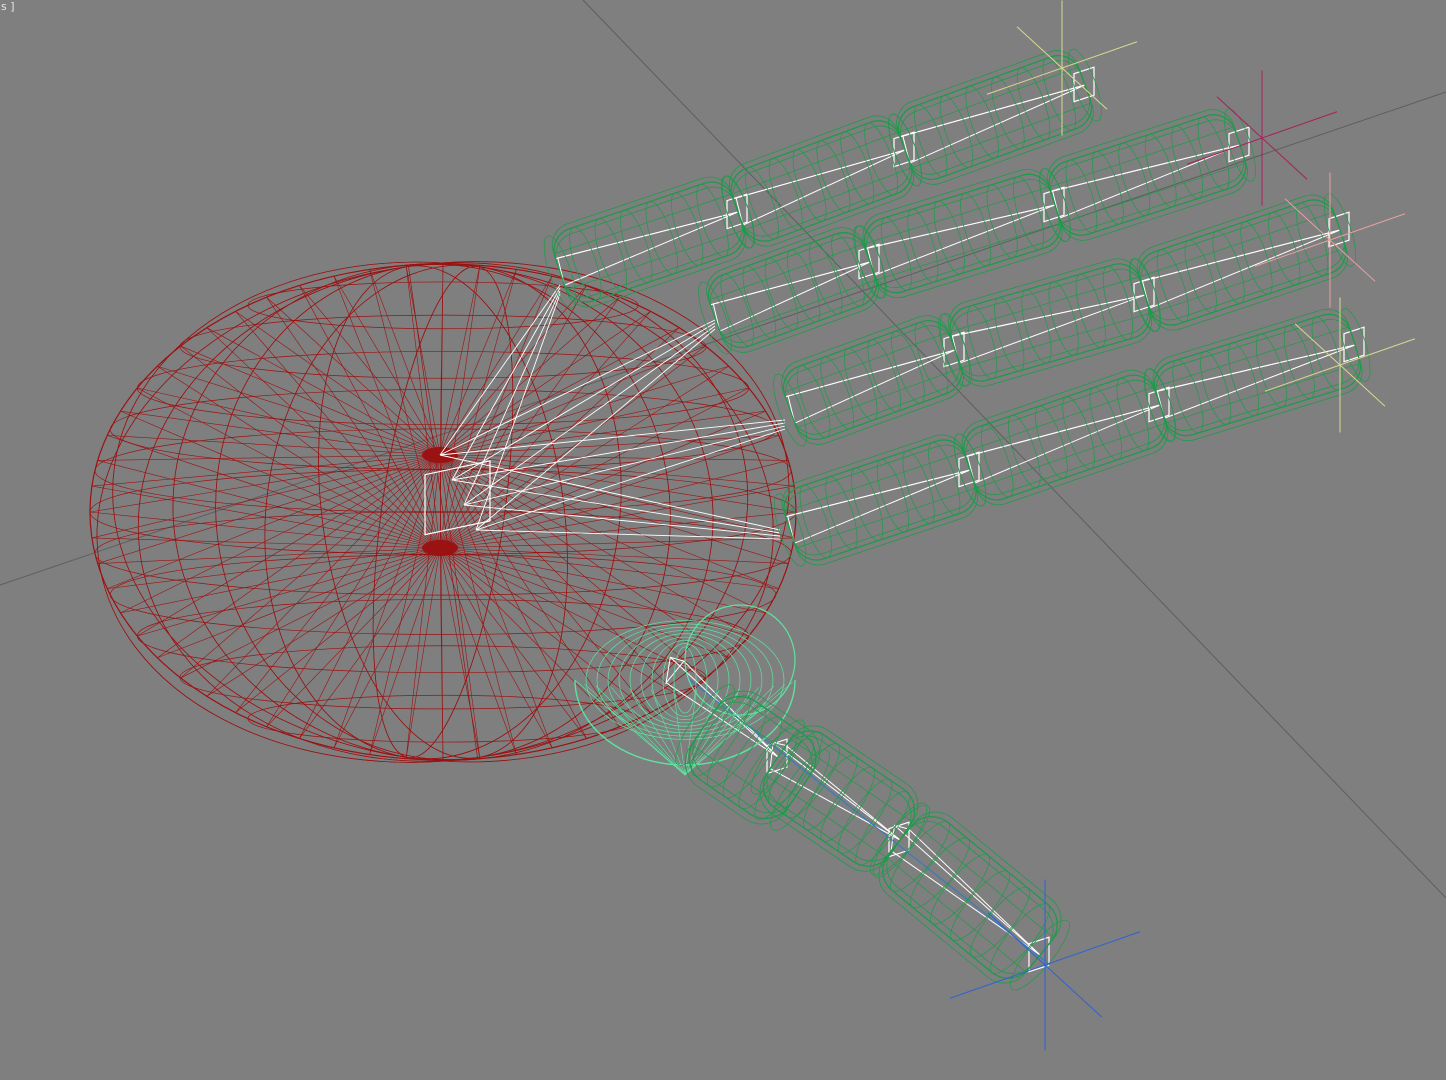  Describe the element at coordinates (440, 548) in the screenshot. I see `sphere-pole` at that location.